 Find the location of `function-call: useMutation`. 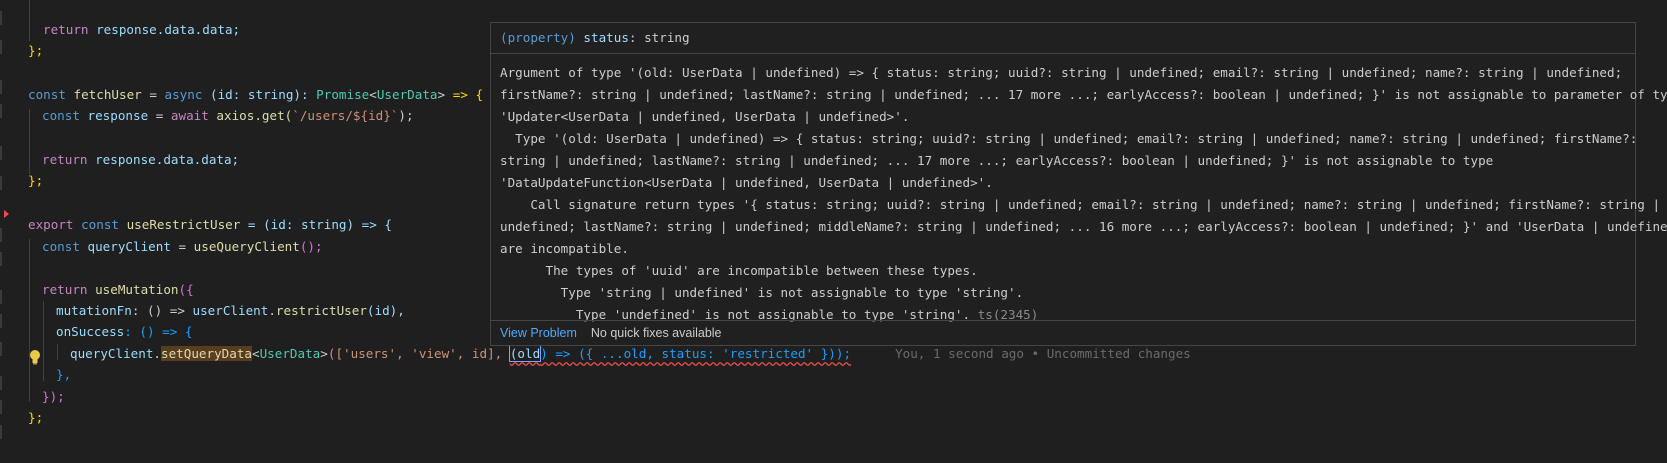

function-call: useMutation is located at coordinates (133, 289).